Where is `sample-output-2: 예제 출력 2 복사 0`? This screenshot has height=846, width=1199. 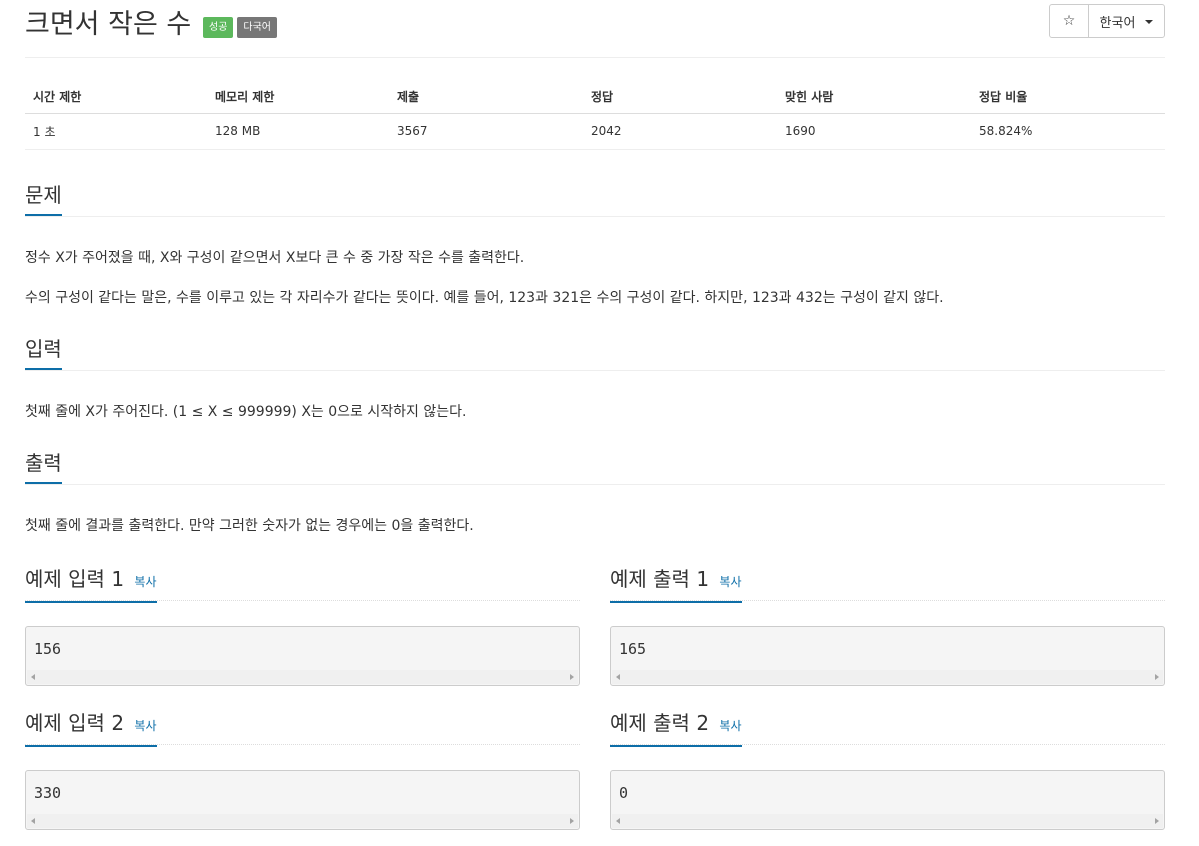
sample-output-2: 예제 출력 2 복사 0 is located at coordinates (887, 769).